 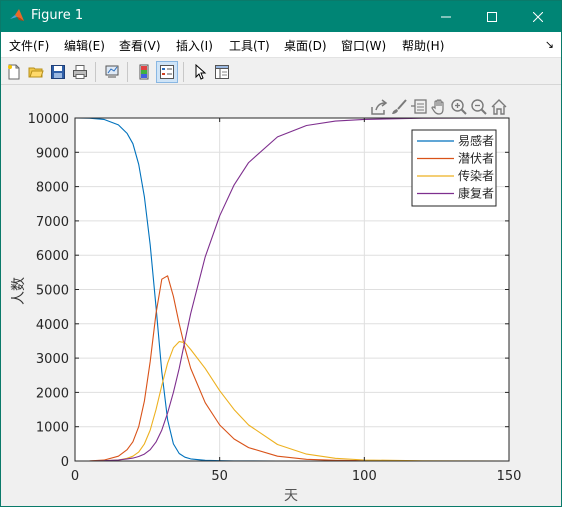 What do you see at coordinates (476, 140) in the screenshot?
I see `legend-label: 易感者` at bounding box center [476, 140].